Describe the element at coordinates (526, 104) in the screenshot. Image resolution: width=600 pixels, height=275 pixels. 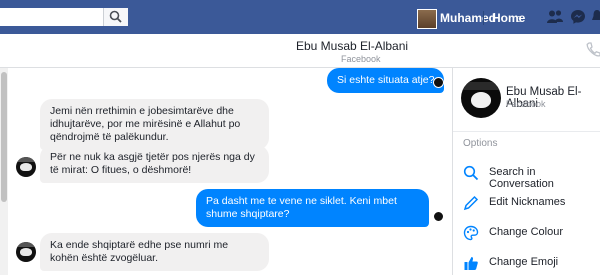
I see `contact-subtitle: Facebook` at that location.